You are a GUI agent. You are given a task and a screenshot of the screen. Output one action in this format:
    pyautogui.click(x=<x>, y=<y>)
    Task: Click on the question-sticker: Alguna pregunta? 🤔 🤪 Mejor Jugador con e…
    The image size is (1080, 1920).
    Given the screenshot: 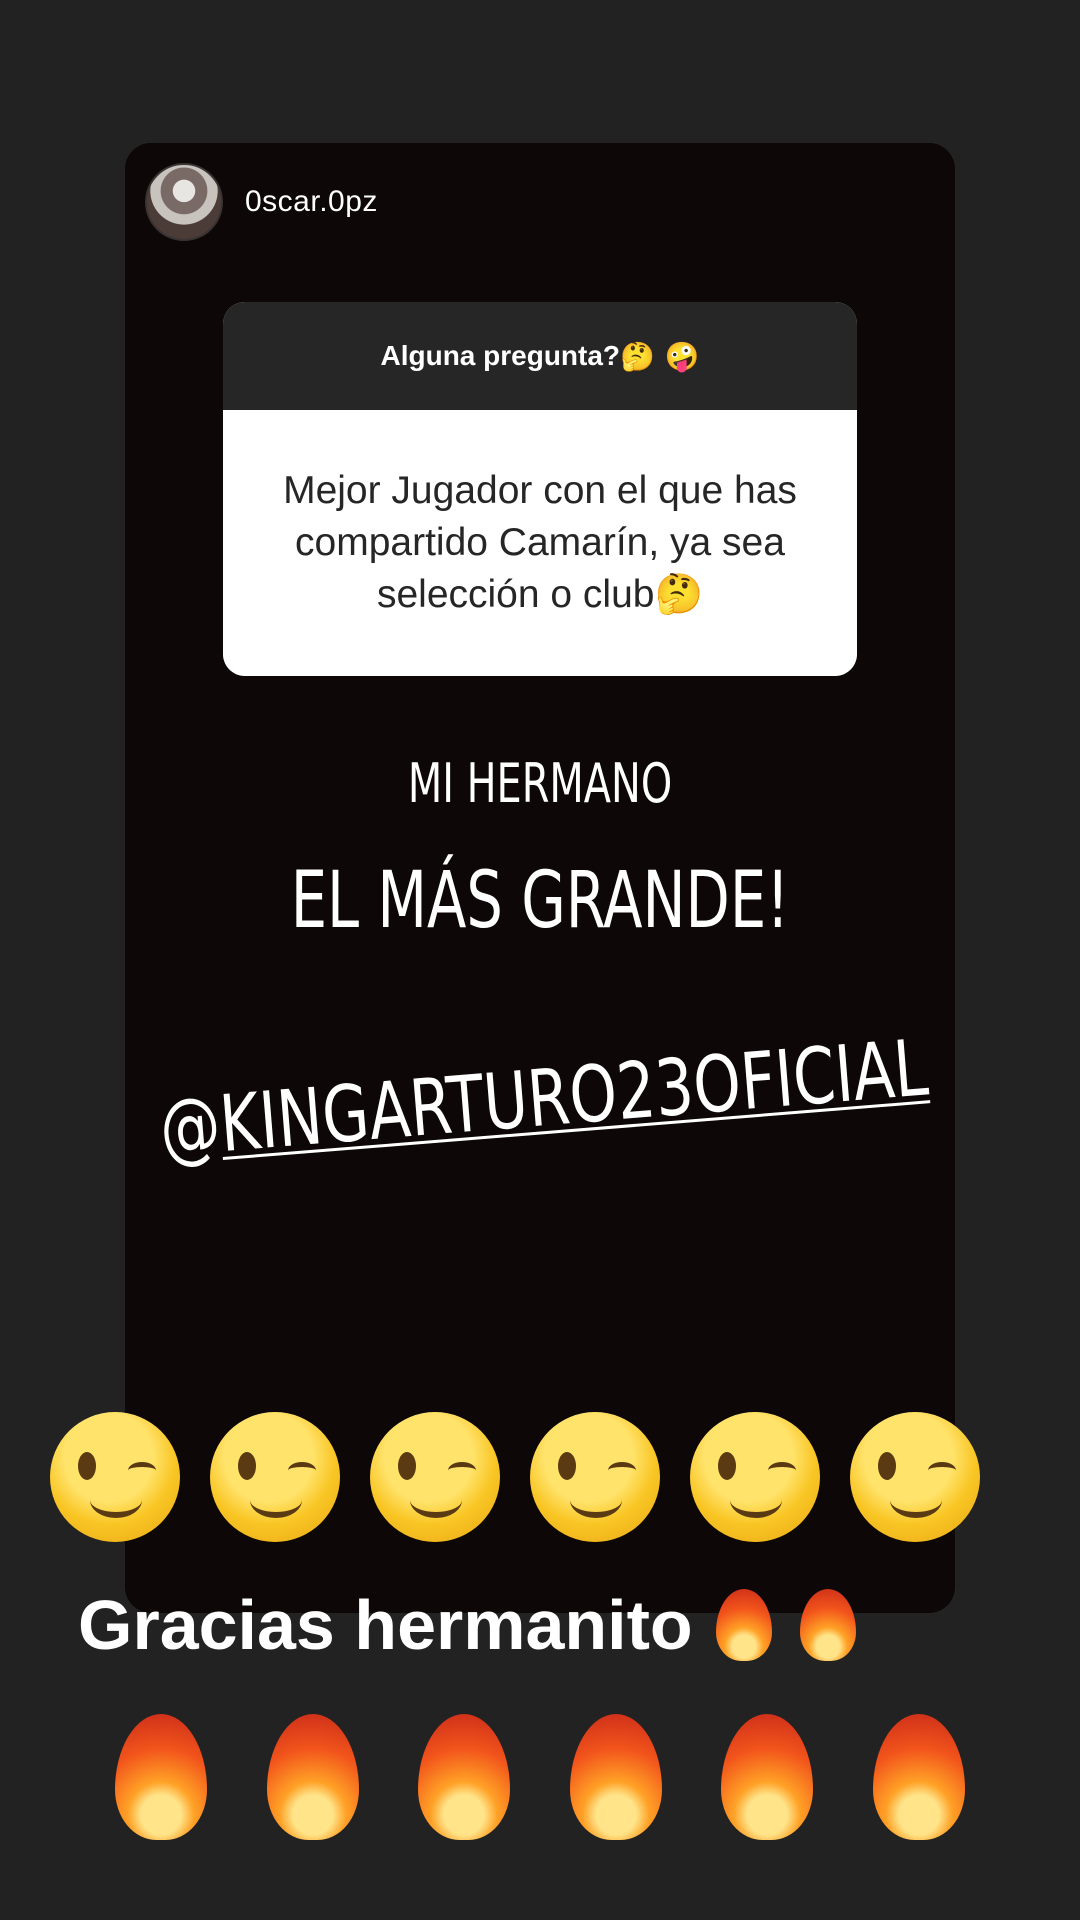 What is the action you would take?
    pyautogui.click(x=540, y=489)
    